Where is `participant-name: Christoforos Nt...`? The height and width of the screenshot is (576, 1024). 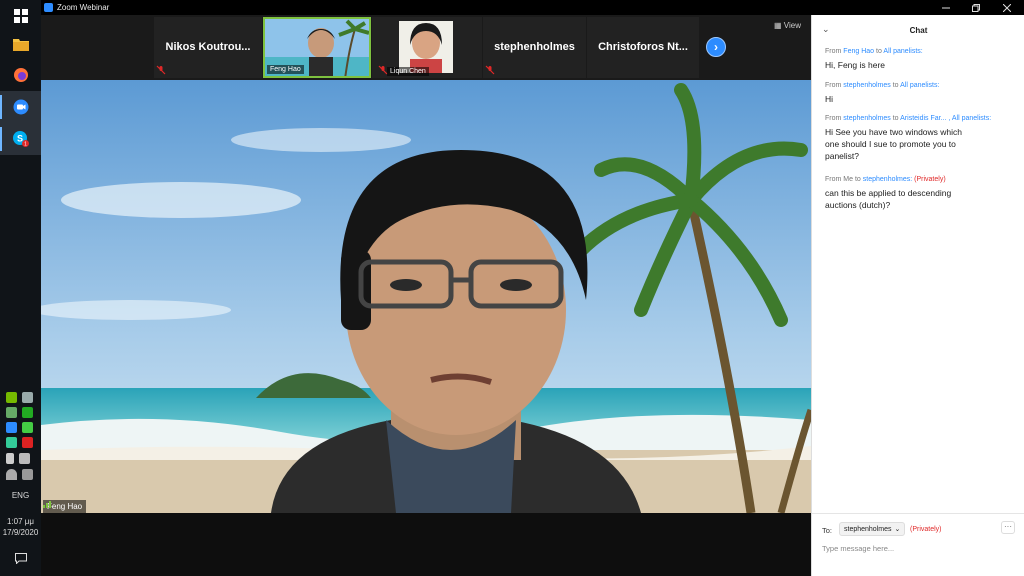
participant-name: Christoforos Nt... is located at coordinates (643, 47).